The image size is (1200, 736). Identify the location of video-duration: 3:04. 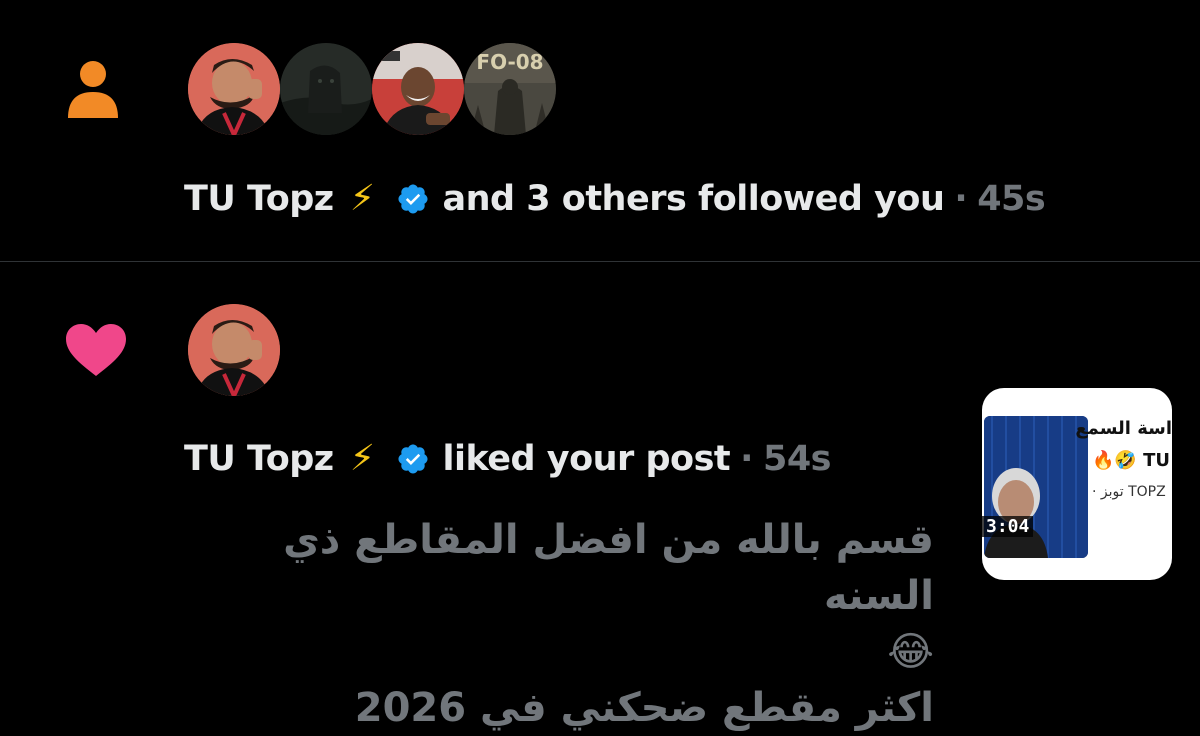
(1008, 526).